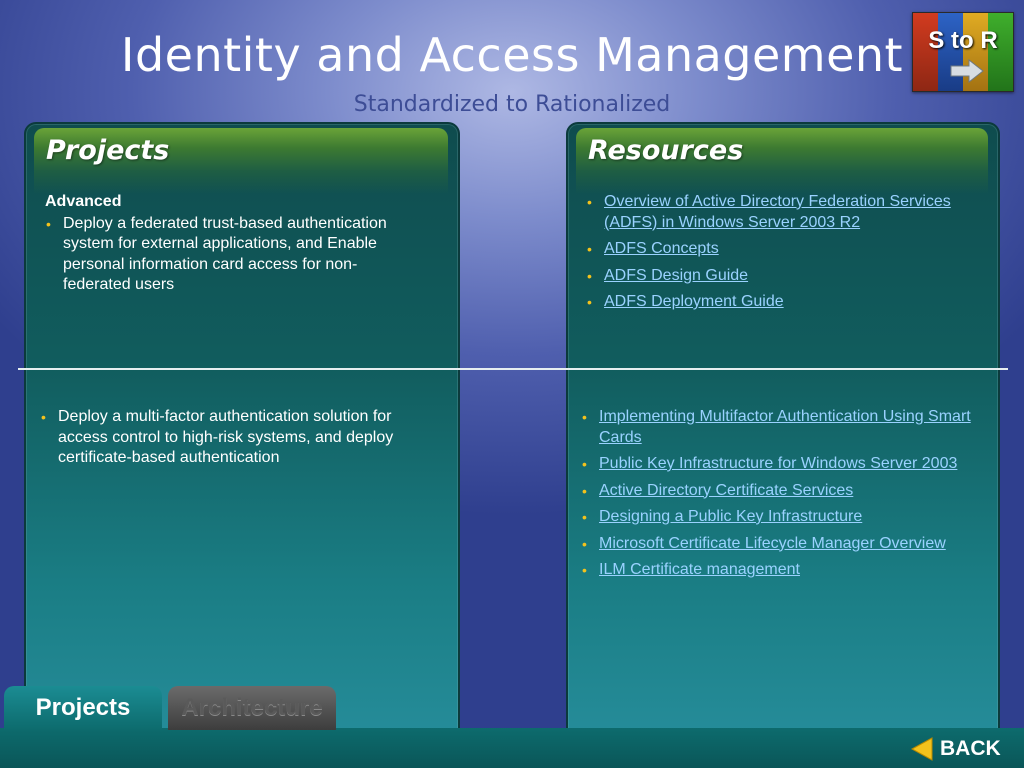 The image size is (1024, 768). I want to click on resource-list-item: ADFS Concepts, so click(783, 249).